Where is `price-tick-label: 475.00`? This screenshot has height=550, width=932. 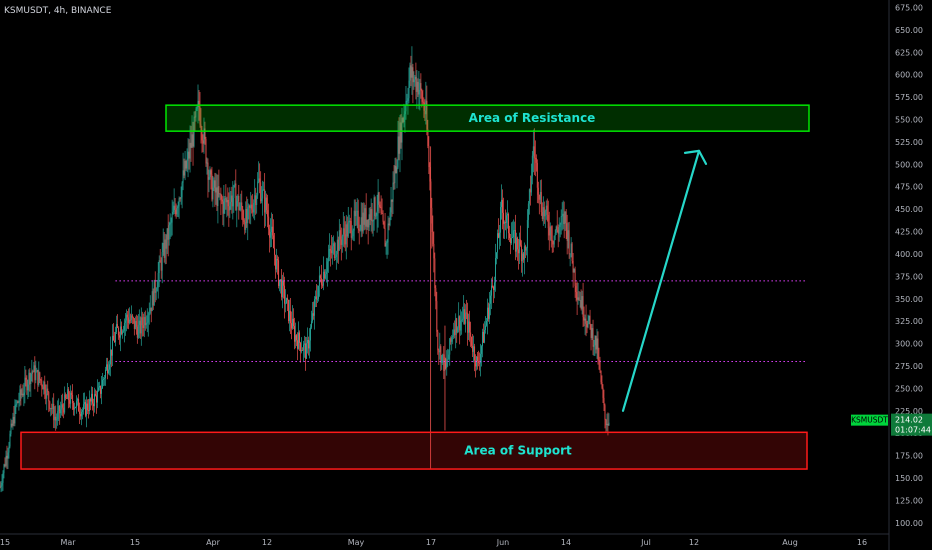
price-tick-label: 475.00 is located at coordinates (909, 187).